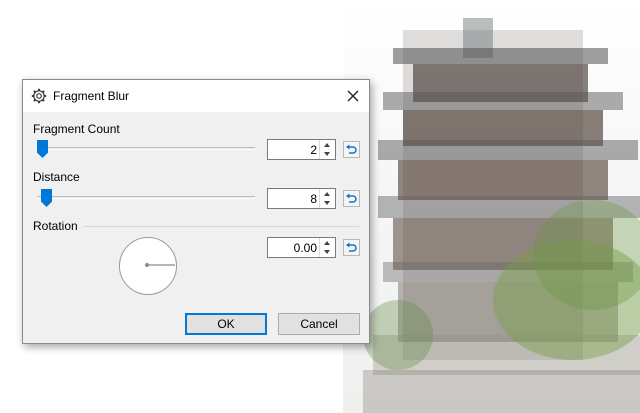  What do you see at coordinates (146, 197) in the screenshot?
I see `distance-slider-track` at bounding box center [146, 197].